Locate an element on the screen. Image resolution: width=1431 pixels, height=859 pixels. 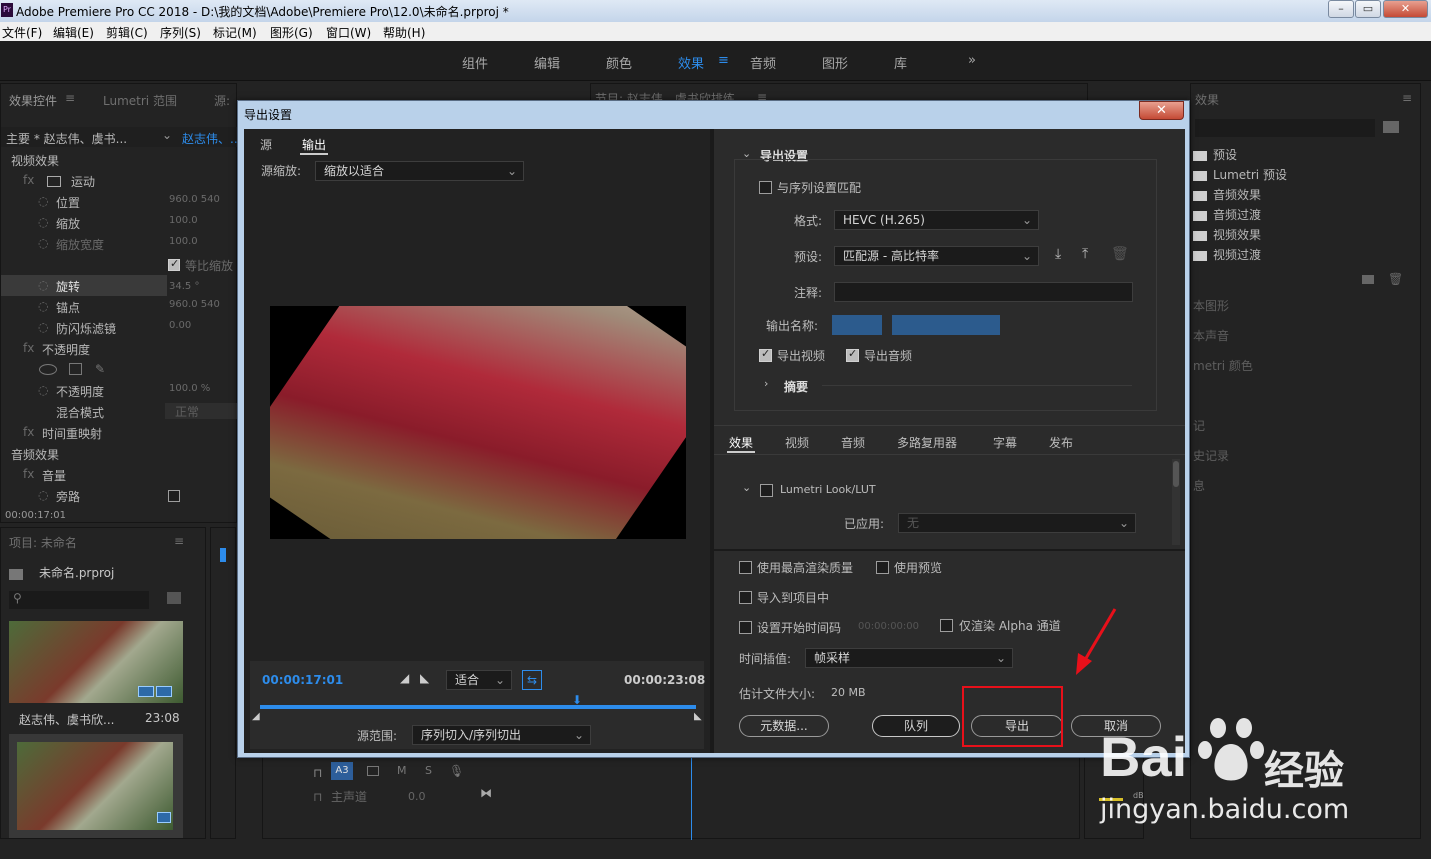
import-into-project-checkbox is located at coordinates (745, 597).